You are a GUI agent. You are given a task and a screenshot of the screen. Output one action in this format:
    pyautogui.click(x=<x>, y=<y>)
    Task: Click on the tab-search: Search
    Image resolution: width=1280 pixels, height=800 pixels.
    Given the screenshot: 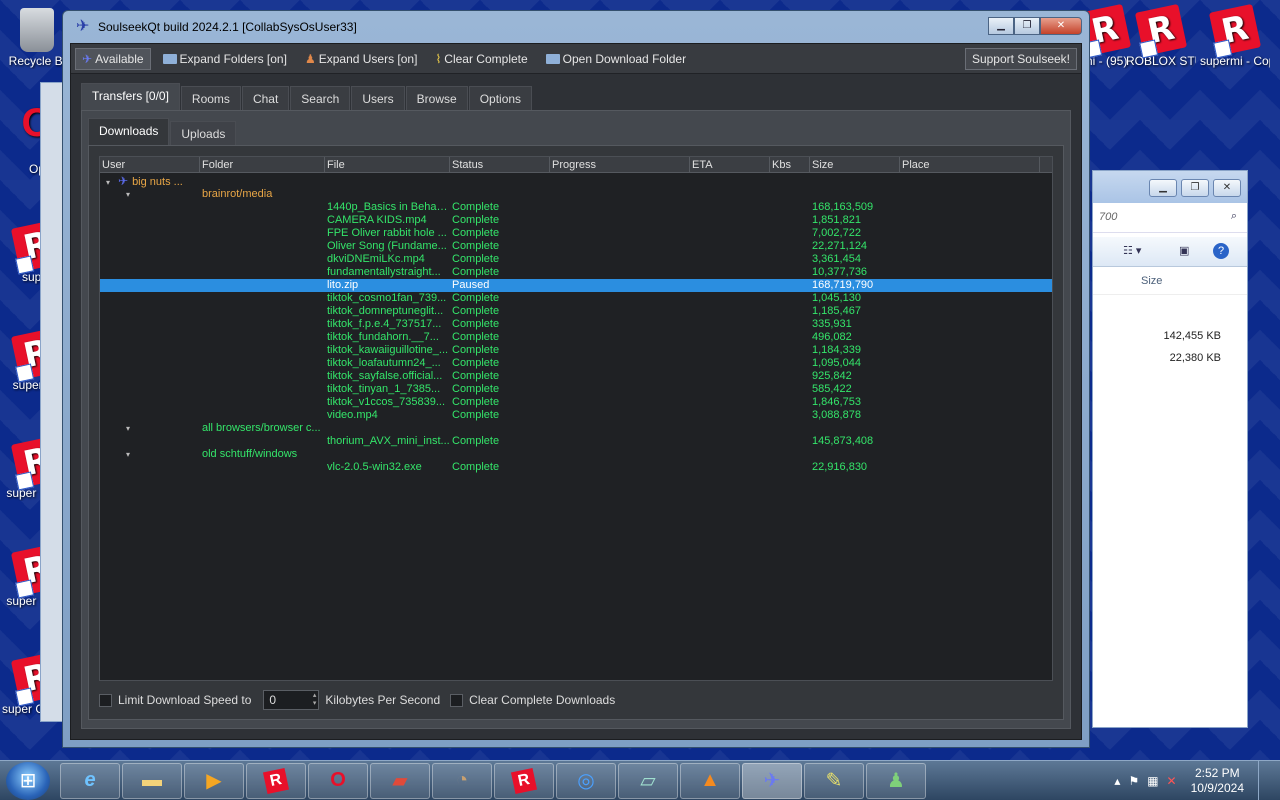 What is the action you would take?
    pyautogui.click(x=320, y=98)
    